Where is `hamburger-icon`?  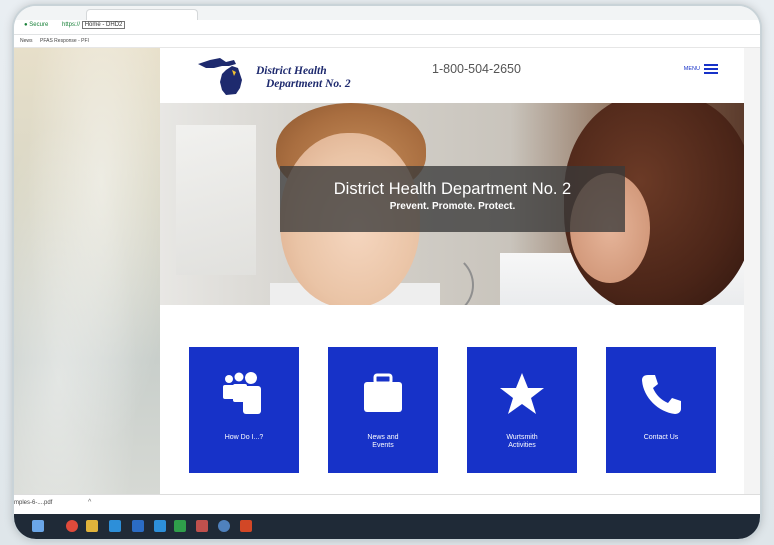
hamburger-icon is located at coordinates (711, 69).